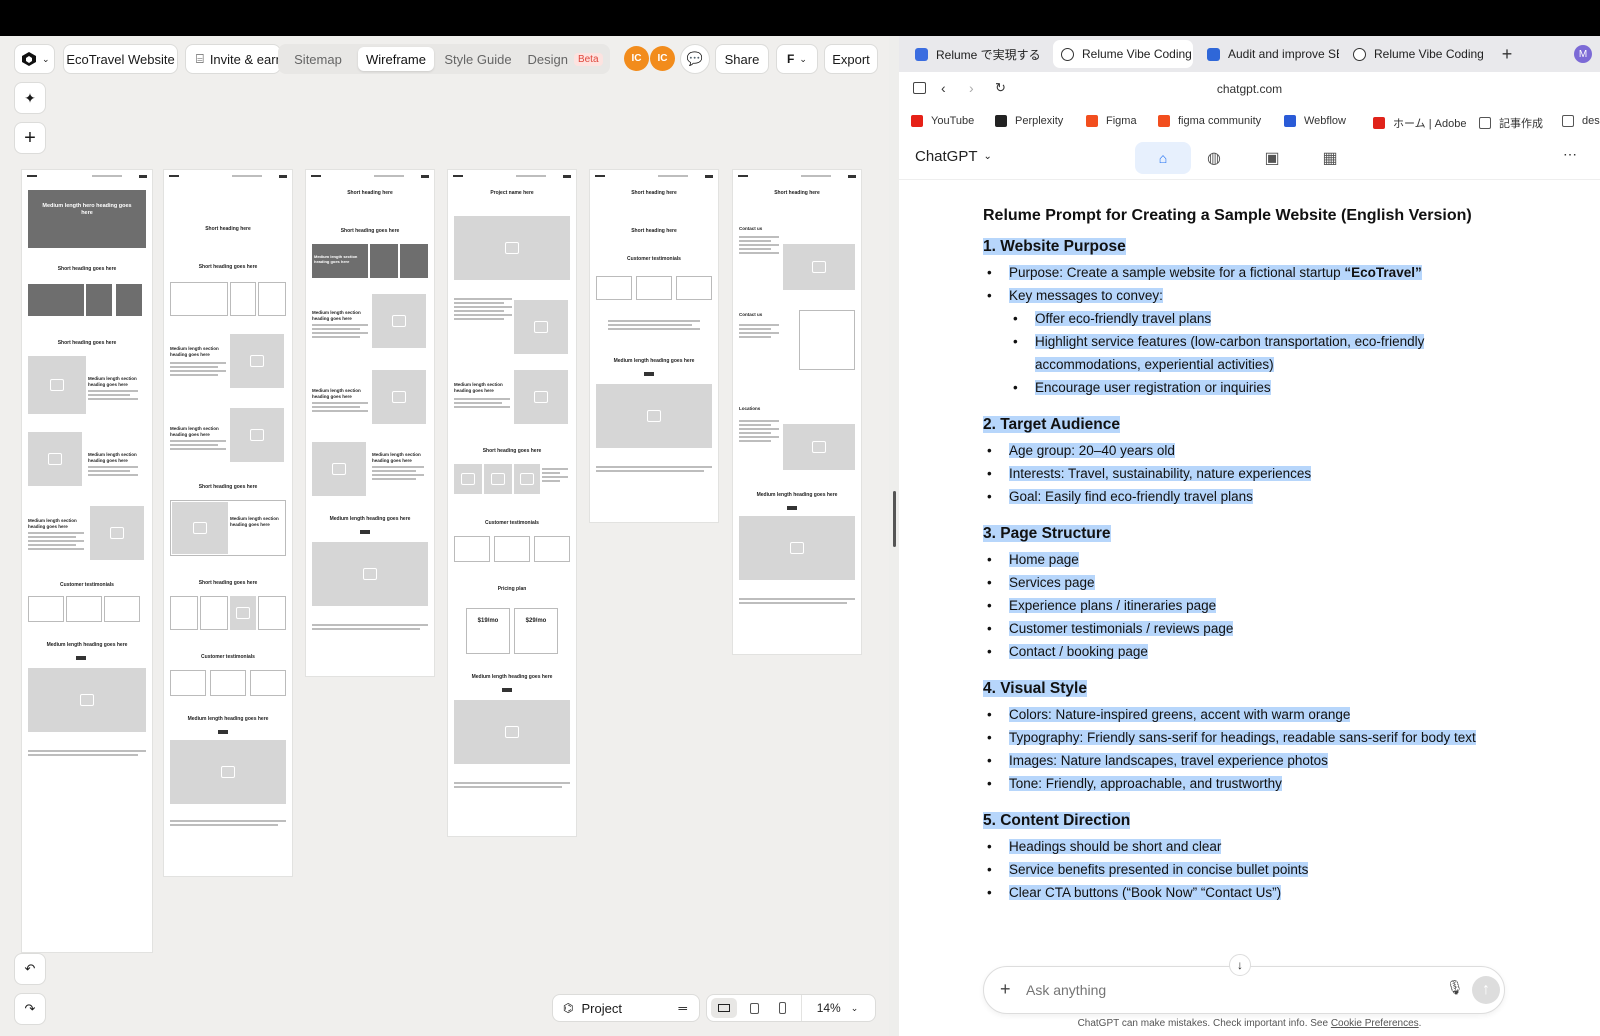  What do you see at coordinates (1243, 605) in the screenshot?
I see `list-item: Experience plans / itineraries page` at bounding box center [1243, 605].